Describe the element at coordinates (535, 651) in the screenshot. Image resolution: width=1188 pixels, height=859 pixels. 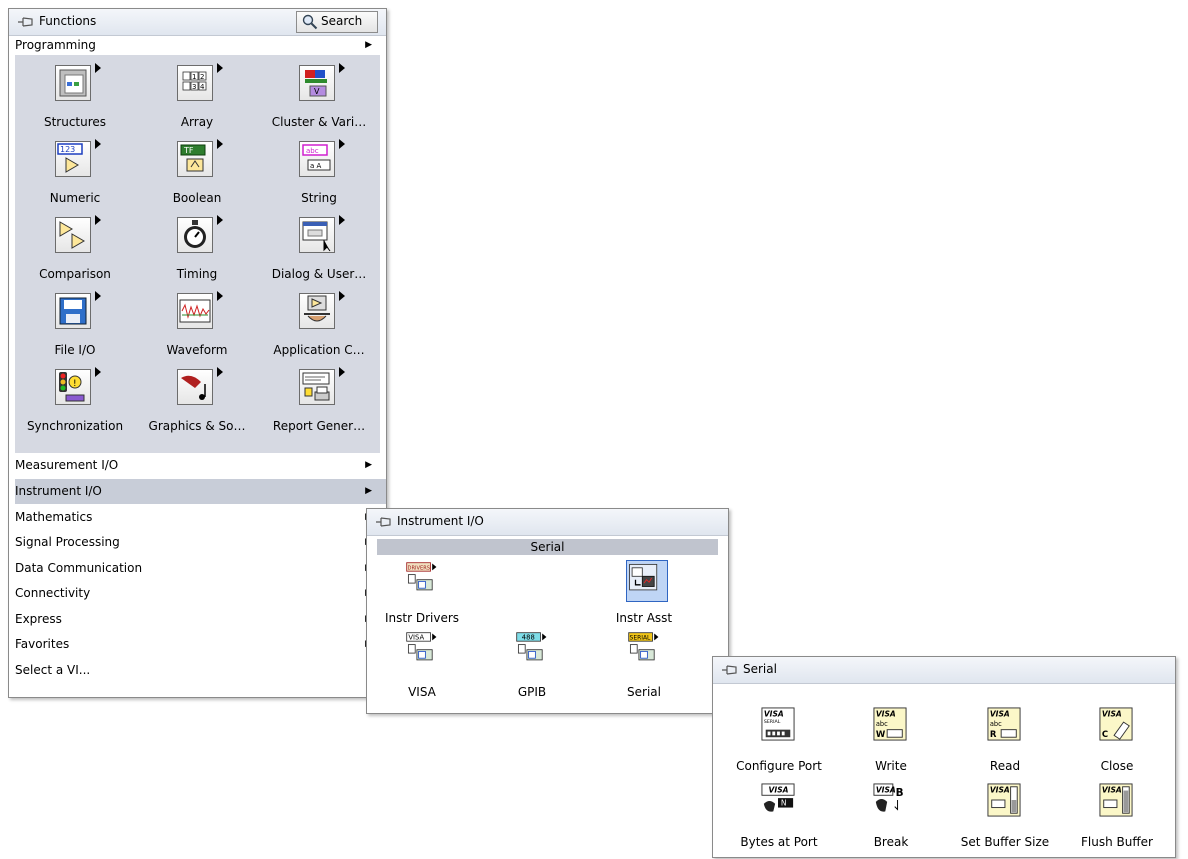
I see `gpib-icon: 488` at that location.